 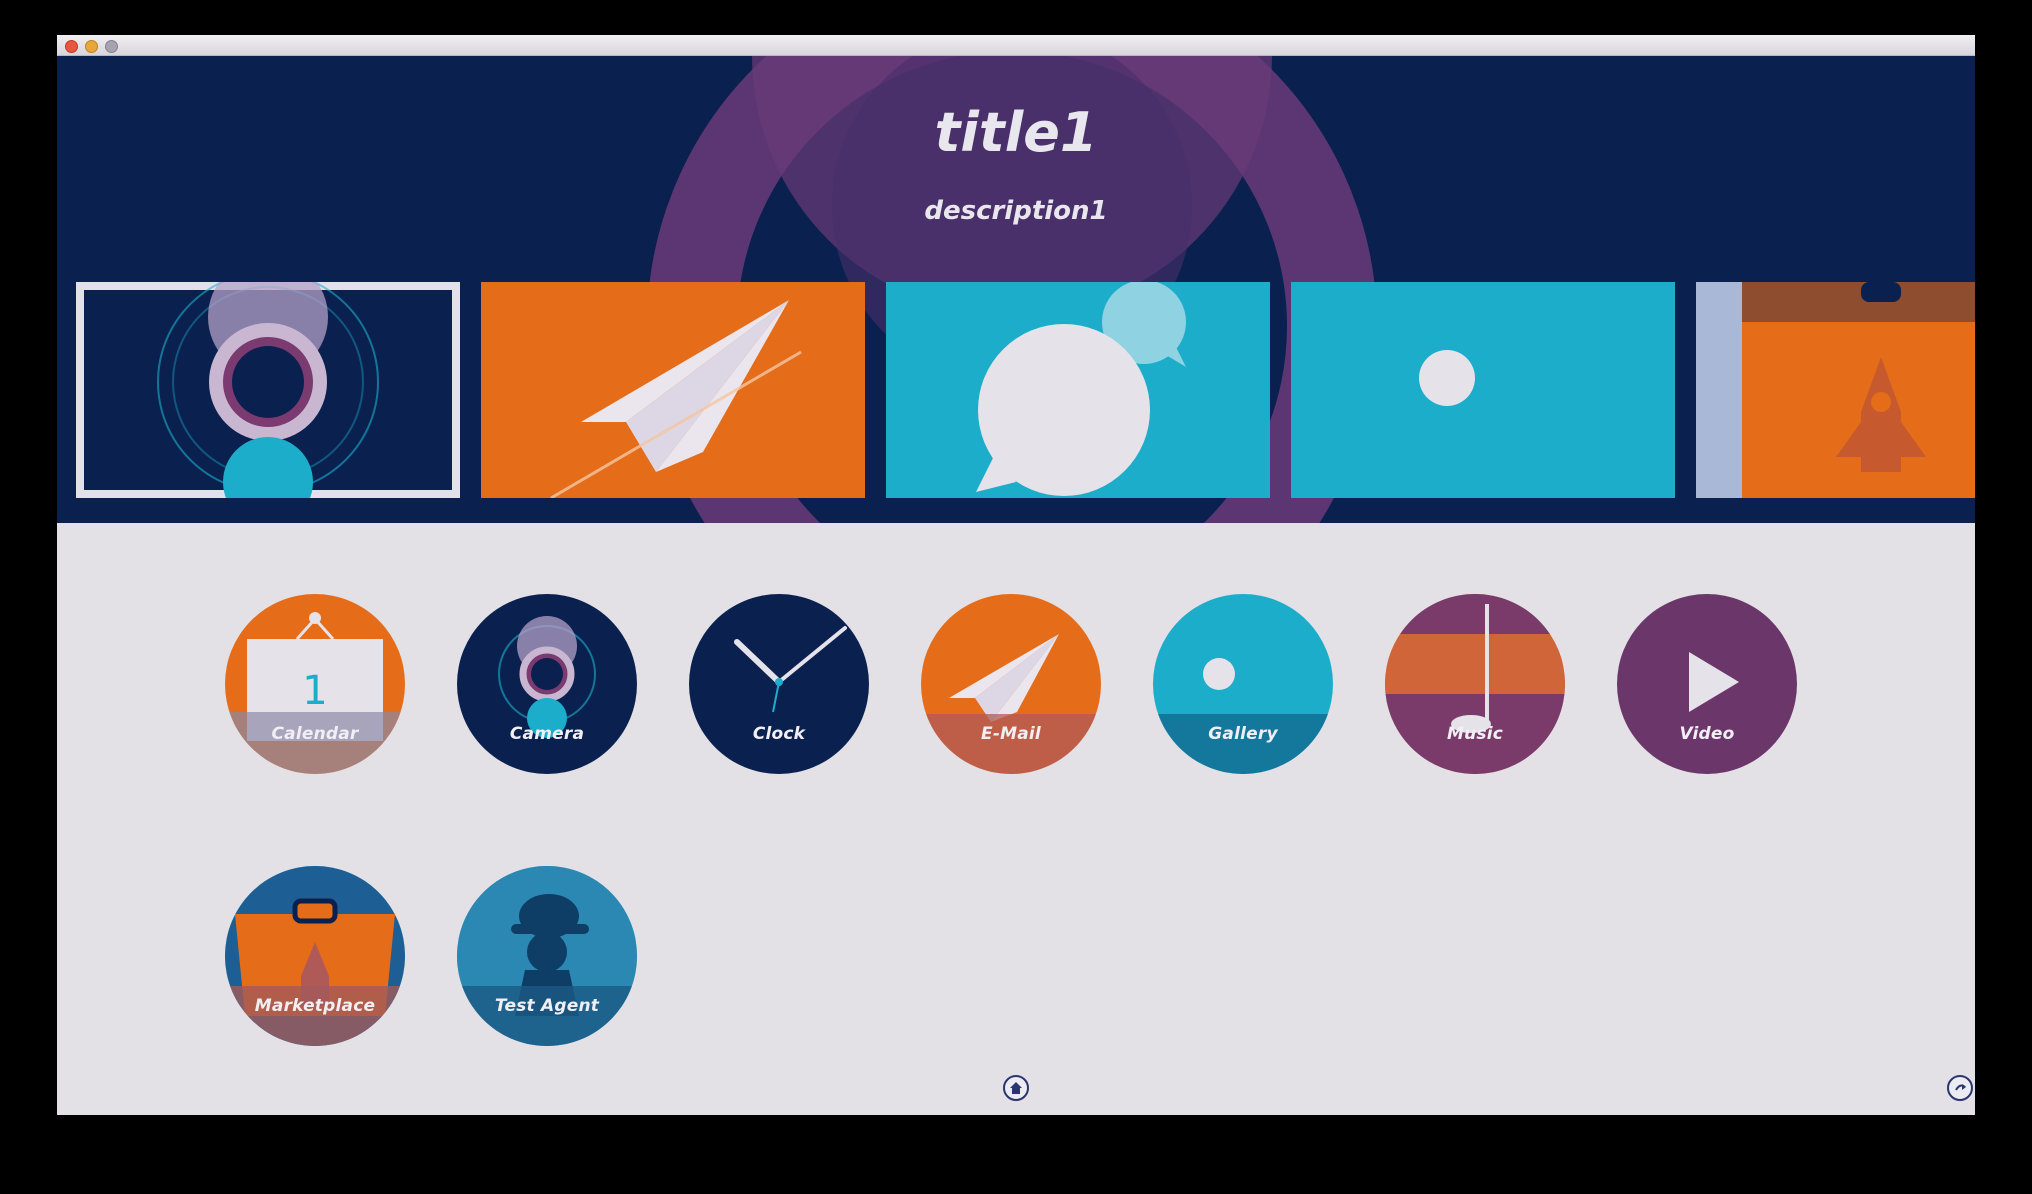 I want to click on banner-description: description1, so click(x=1016, y=211).